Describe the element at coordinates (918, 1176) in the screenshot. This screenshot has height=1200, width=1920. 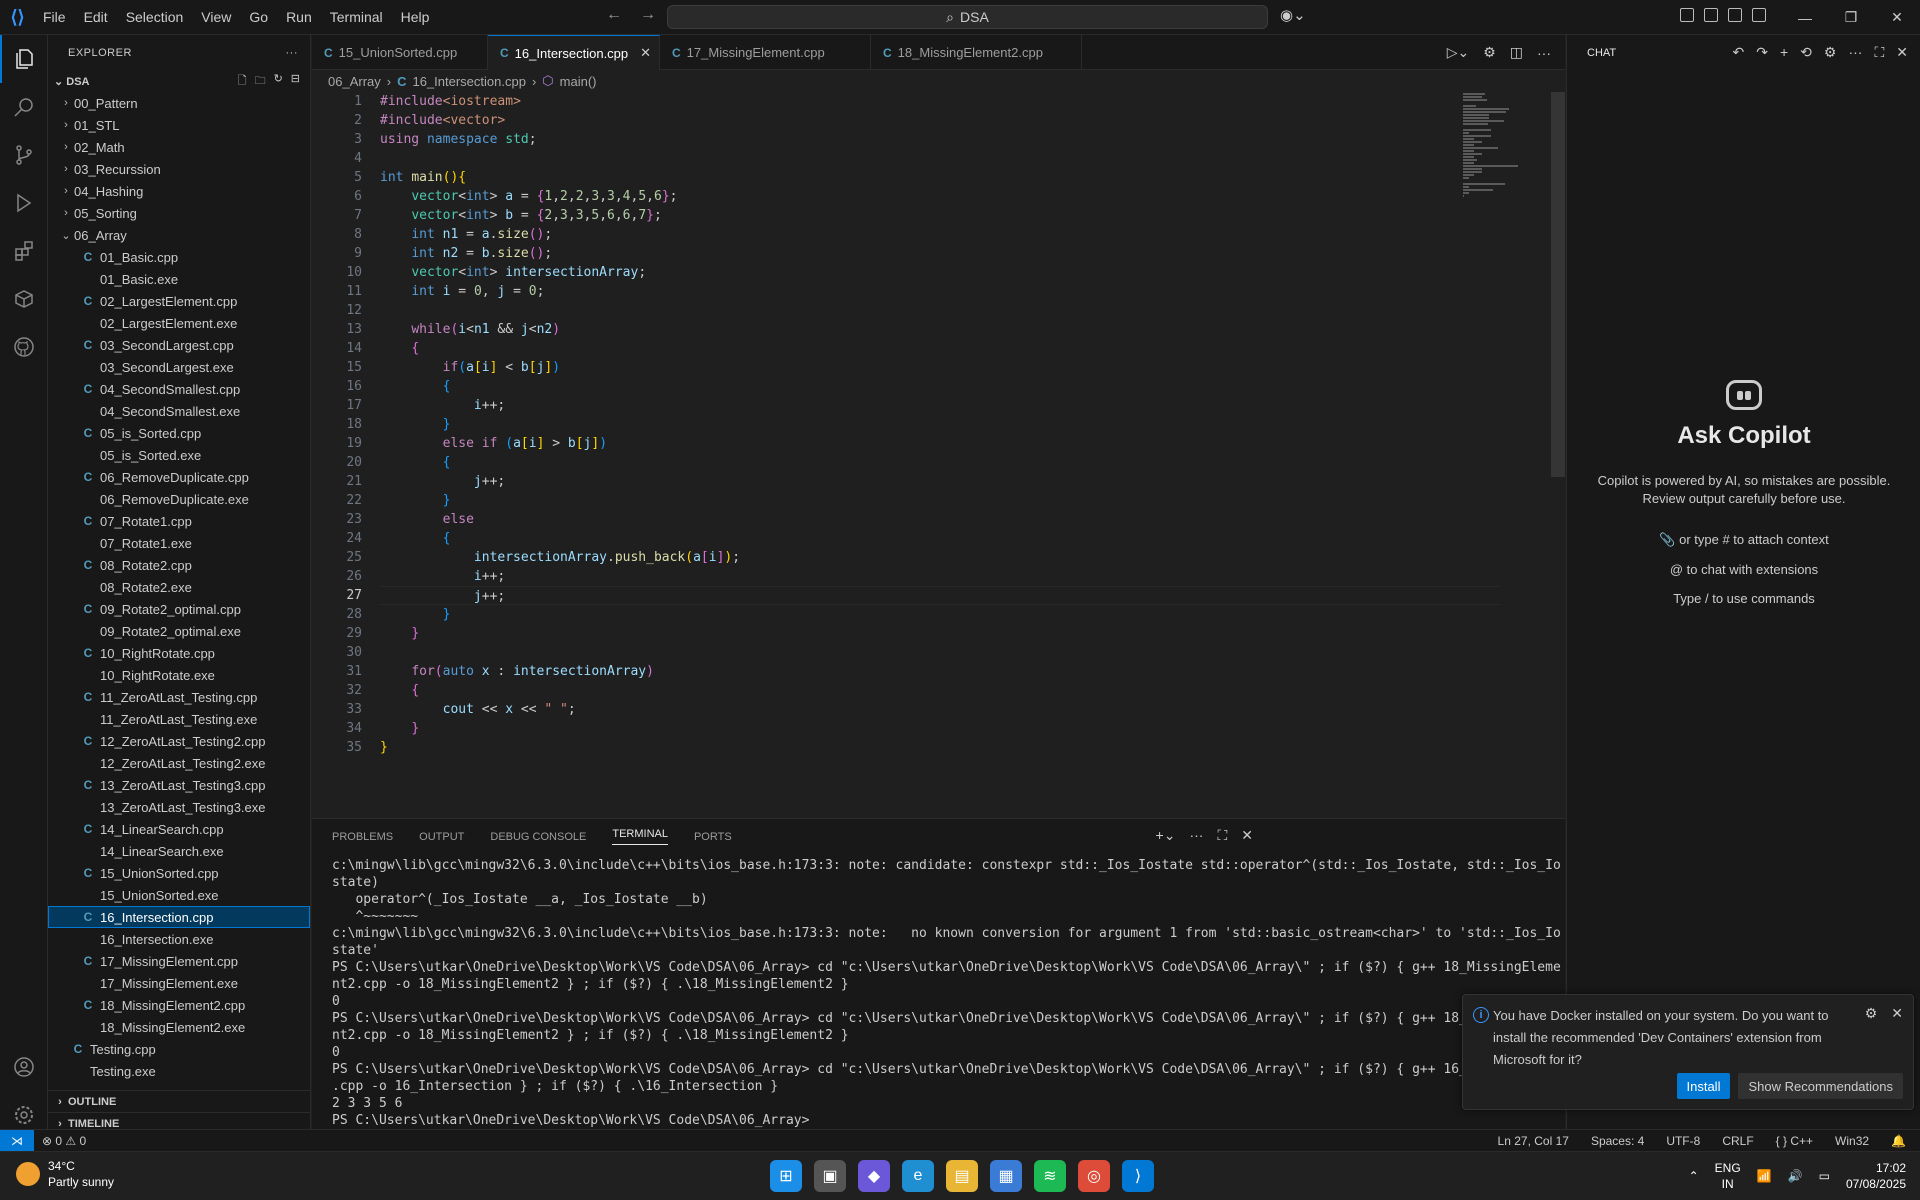
I see `edge-icon: e` at that location.